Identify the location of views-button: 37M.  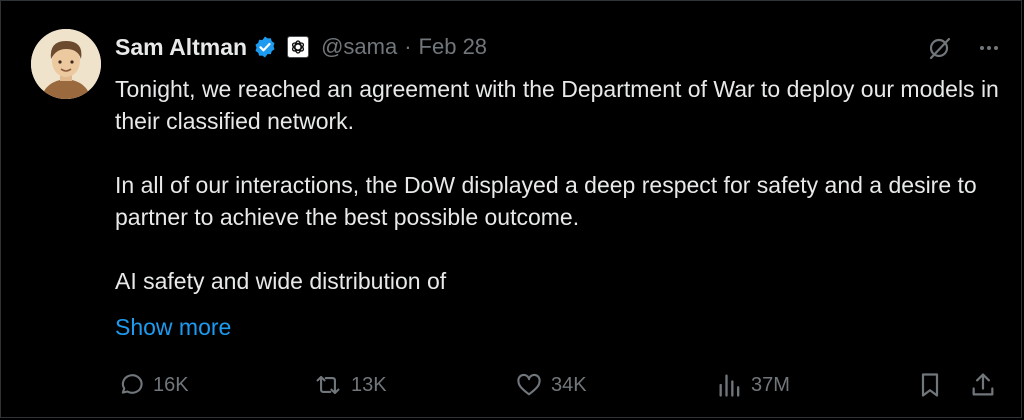
(753, 385).